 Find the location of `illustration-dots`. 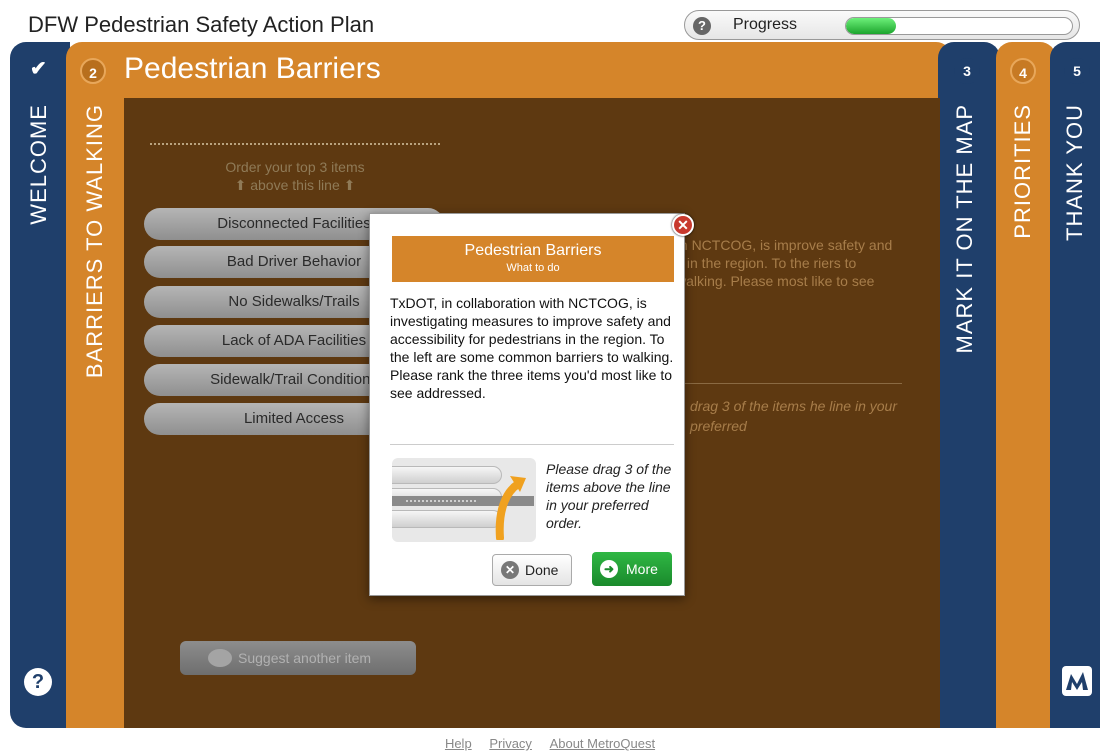

illustration-dots is located at coordinates (441, 501).